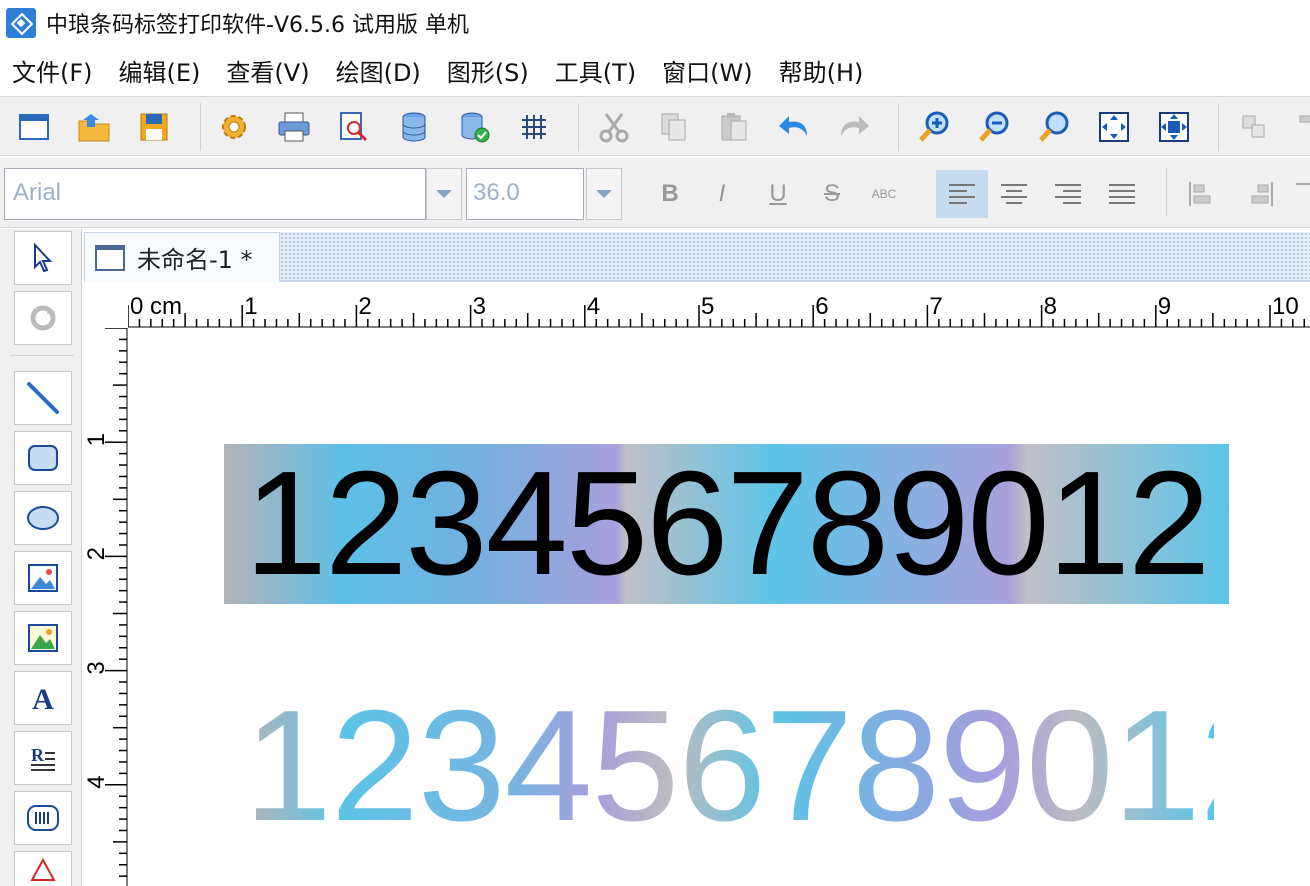 The width and height of the screenshot is (1310, 886). I want to click on print-preview-icon, so click(354, 127).